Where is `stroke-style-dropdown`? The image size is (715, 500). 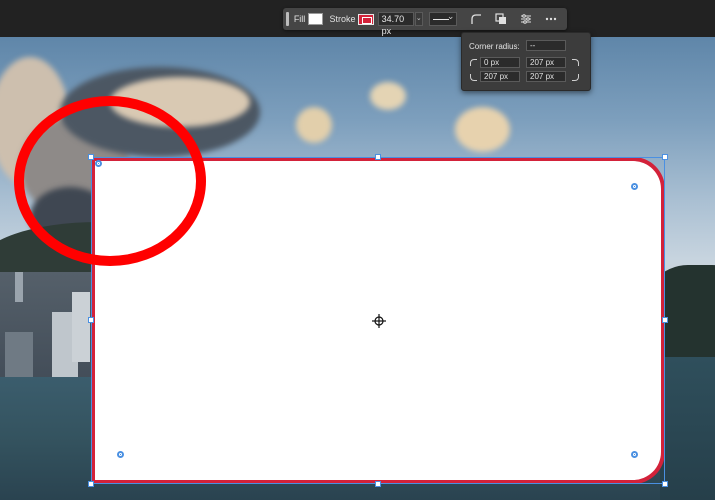
stroke-style-dropdown is located at coordinates (443, 18).